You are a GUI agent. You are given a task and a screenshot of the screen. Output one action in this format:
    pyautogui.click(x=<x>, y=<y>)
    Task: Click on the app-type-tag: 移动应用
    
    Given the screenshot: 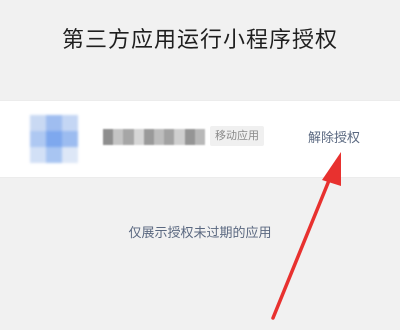 What is the action you would take?
    pyautogui.click(x=237, y=136)
    